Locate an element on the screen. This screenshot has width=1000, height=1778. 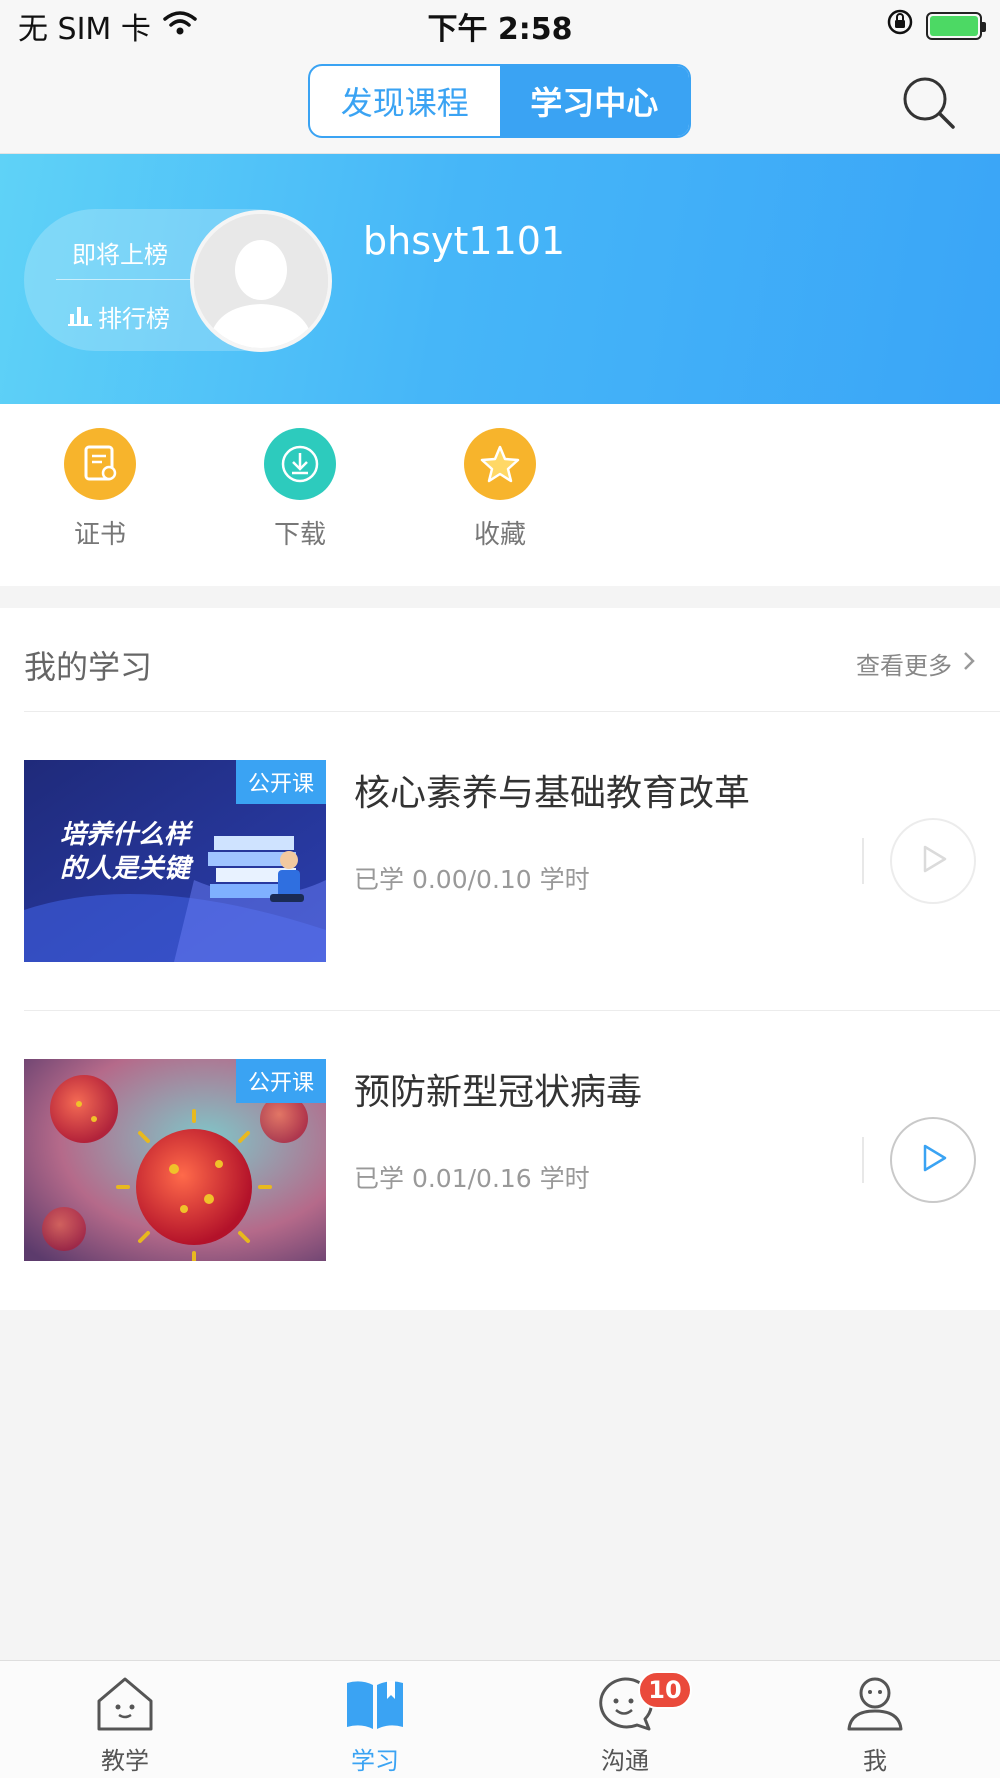
battery-icon is located at coordinates (956, 26).